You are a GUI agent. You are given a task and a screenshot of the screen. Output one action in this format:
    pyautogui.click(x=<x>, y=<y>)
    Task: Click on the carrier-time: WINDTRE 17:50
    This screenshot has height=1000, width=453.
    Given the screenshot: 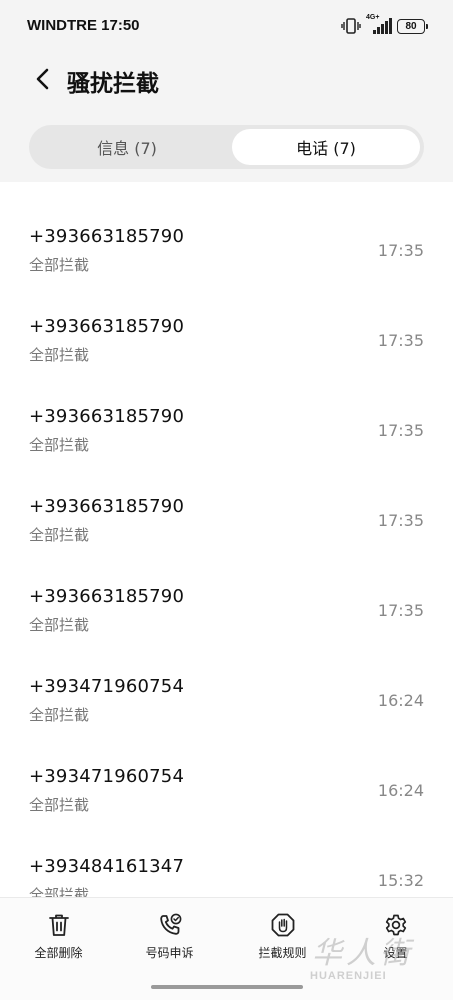 What is the action you would take?
    pyautogui.click(x=83, y=25)
    